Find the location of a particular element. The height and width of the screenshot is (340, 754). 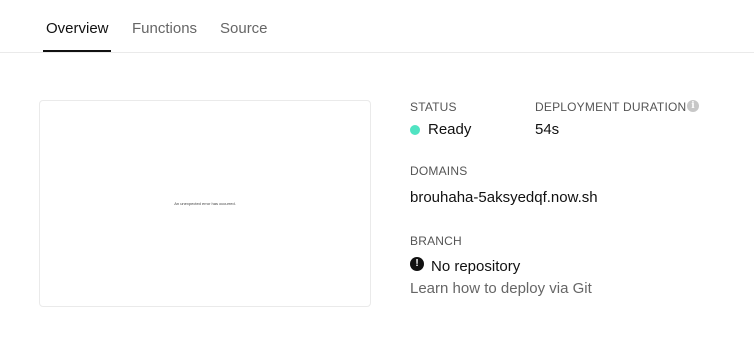

alert-icon: ! is located at coordinates (417, 264).